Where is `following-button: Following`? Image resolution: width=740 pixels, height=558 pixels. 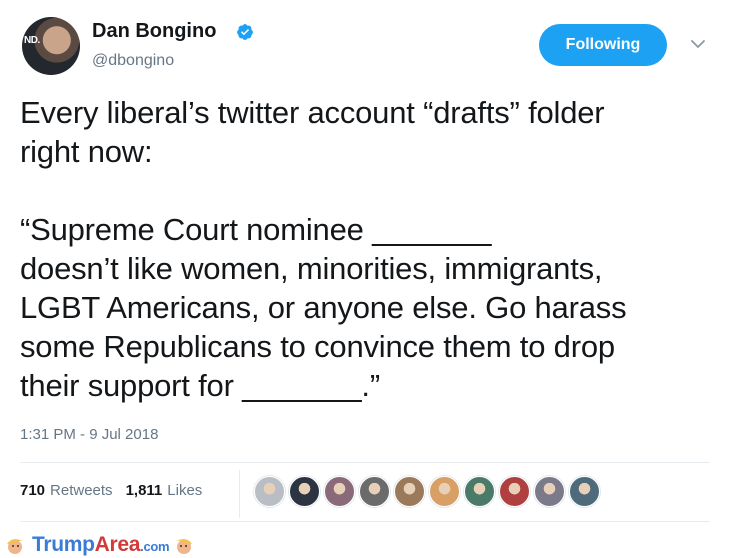
following-button: Following is located at coordinates (603, 45).